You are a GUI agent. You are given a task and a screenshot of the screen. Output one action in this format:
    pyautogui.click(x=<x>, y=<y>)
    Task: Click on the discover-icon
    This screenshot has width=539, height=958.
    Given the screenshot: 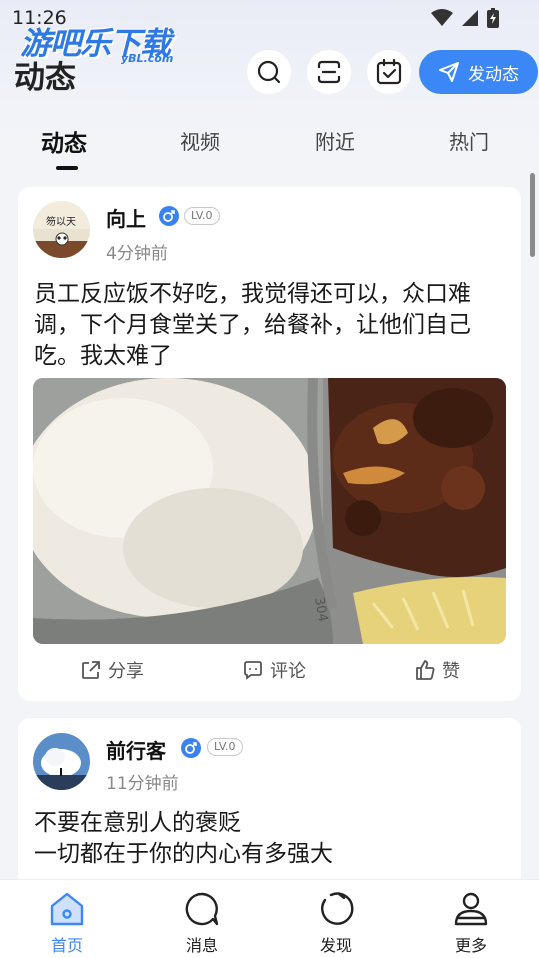 What is the action you would take?
    pyautogui.click(x=337, y=908)
    